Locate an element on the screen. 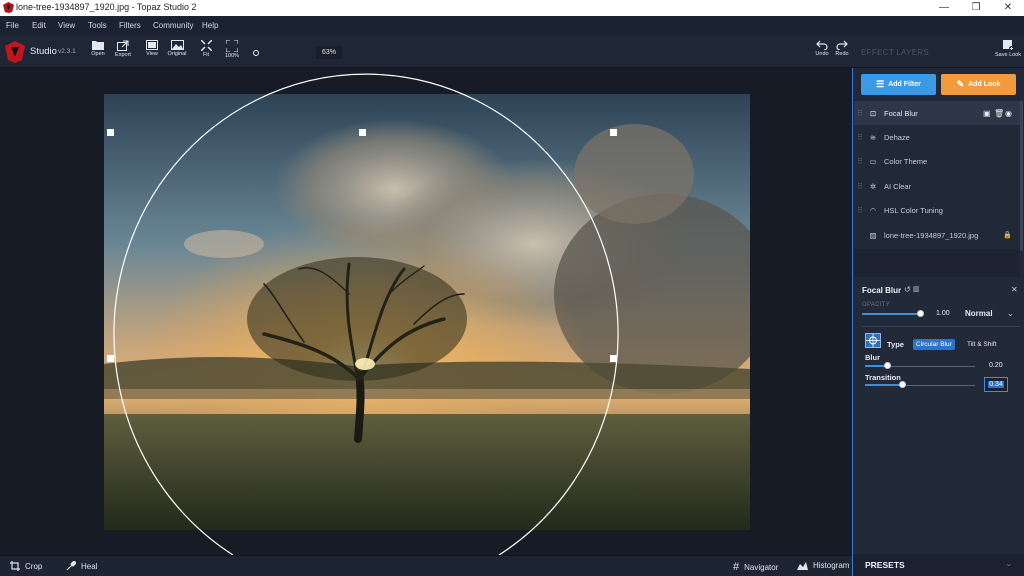 The width and height of the screenshot is (1024, 576). filter-title: Focal Blur is located at coordinates (882, 290).